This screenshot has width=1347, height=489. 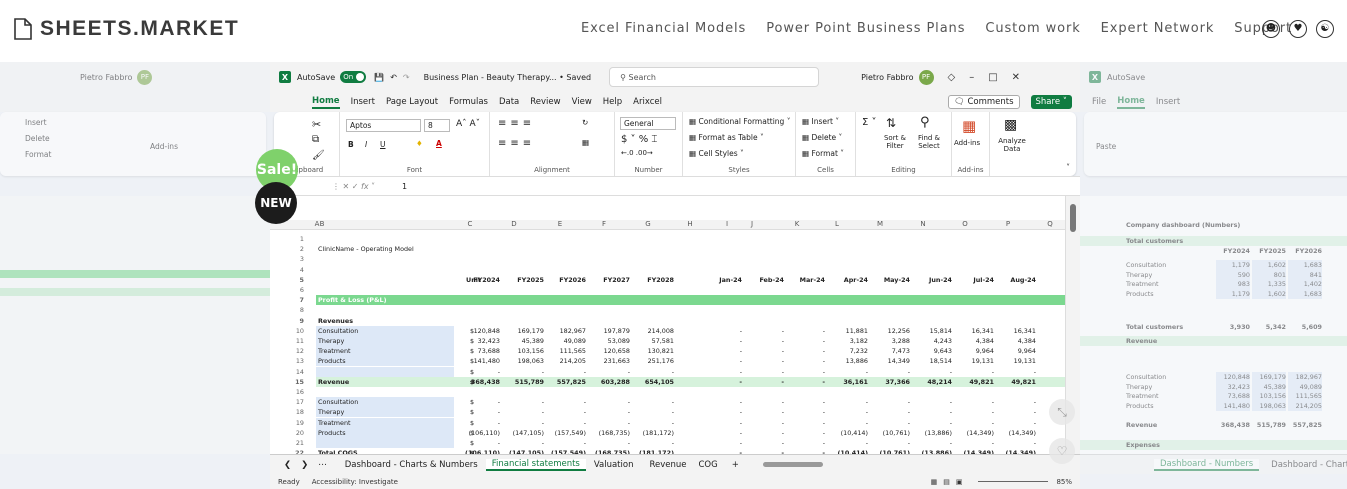 I want to click on tab-arixcel: Arixcel, so click(x=647, y=102).